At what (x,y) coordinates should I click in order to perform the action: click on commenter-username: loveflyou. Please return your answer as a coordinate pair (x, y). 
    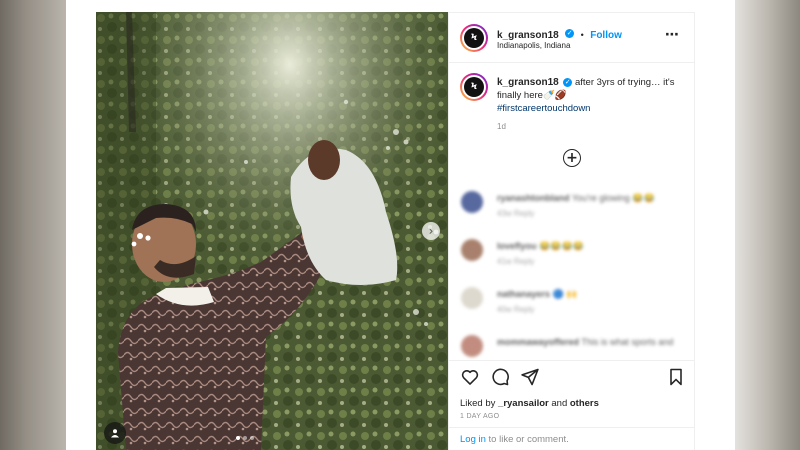
    Looking at the image, I should click on (517, 246).